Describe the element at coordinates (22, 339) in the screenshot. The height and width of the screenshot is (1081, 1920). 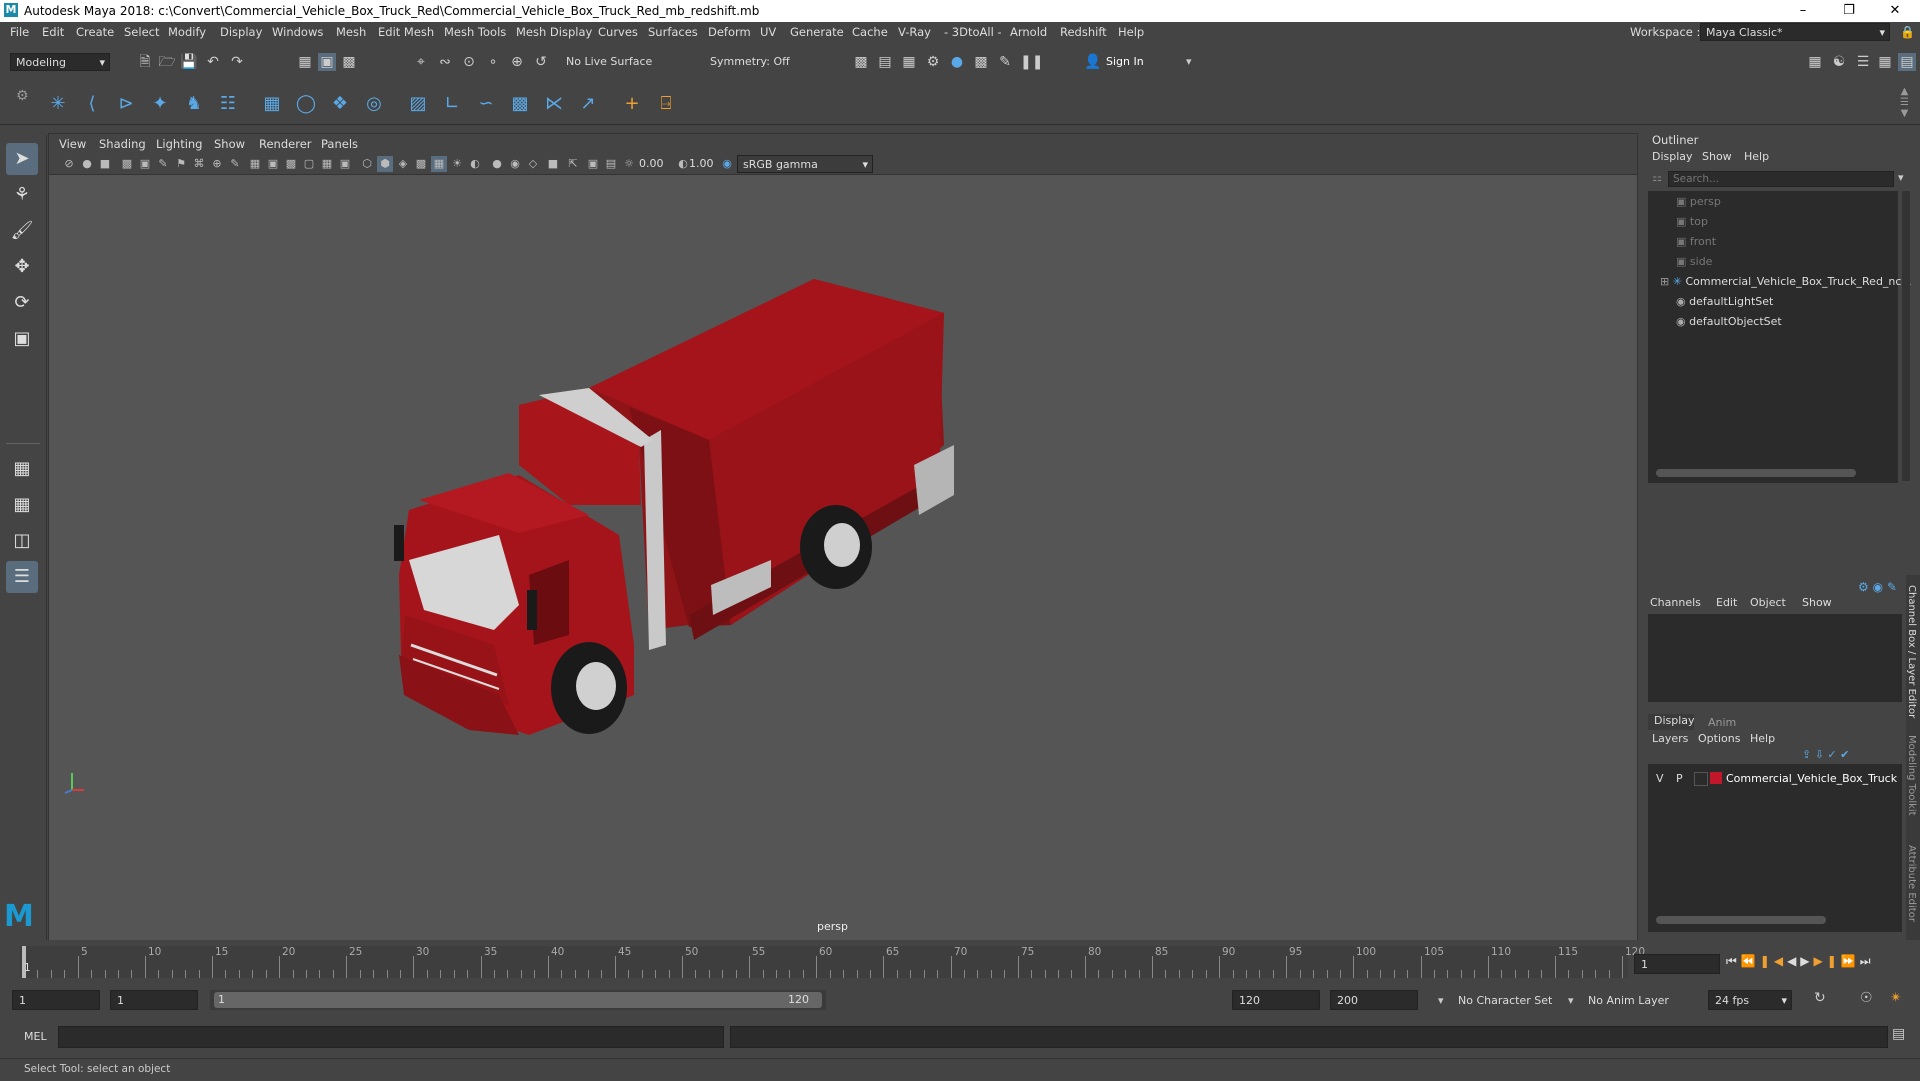
I see `scale-tool-icon: ▣` at that location.